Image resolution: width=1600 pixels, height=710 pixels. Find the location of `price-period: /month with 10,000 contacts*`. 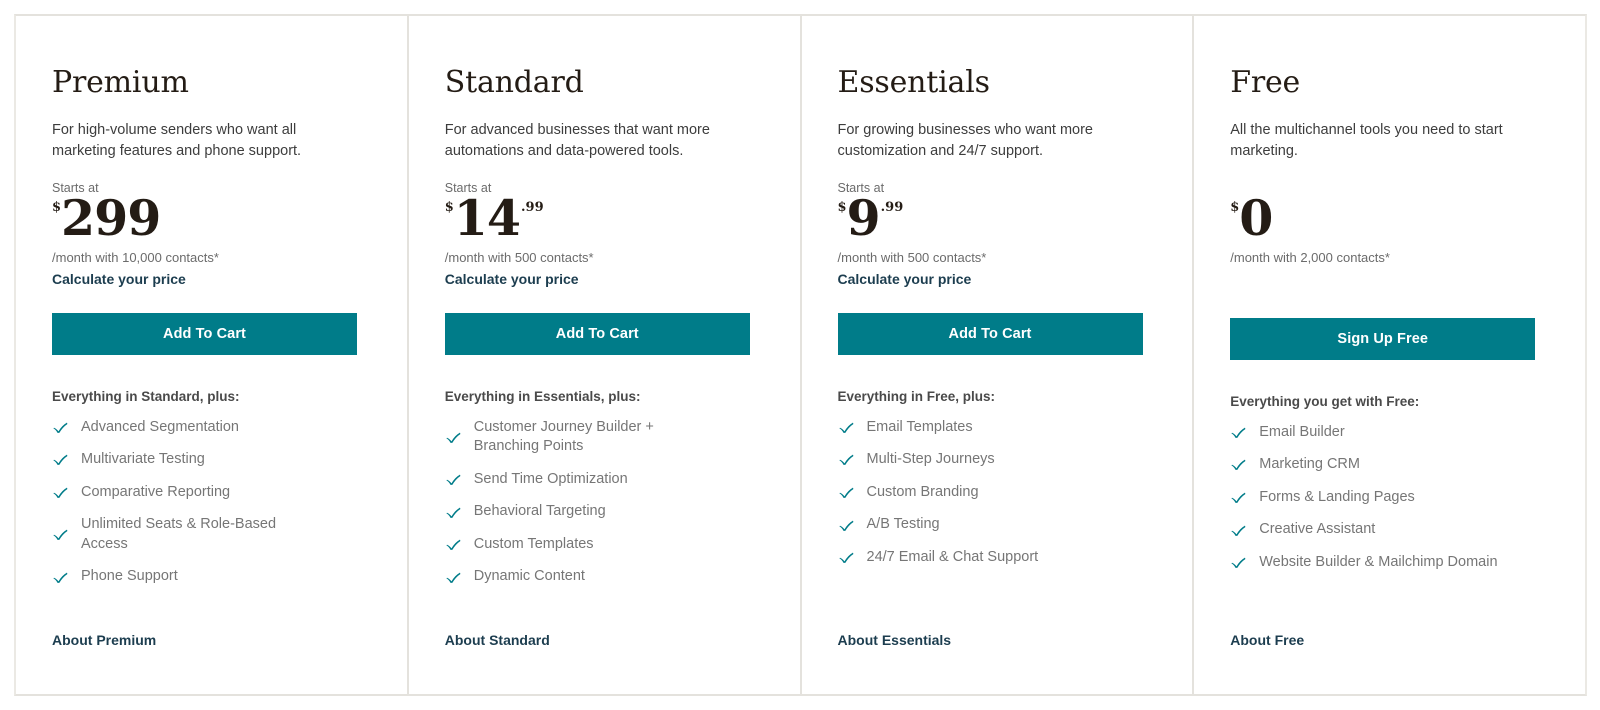

price-period: /month with 10,000 contacts* is located at coordinates (135, 258).